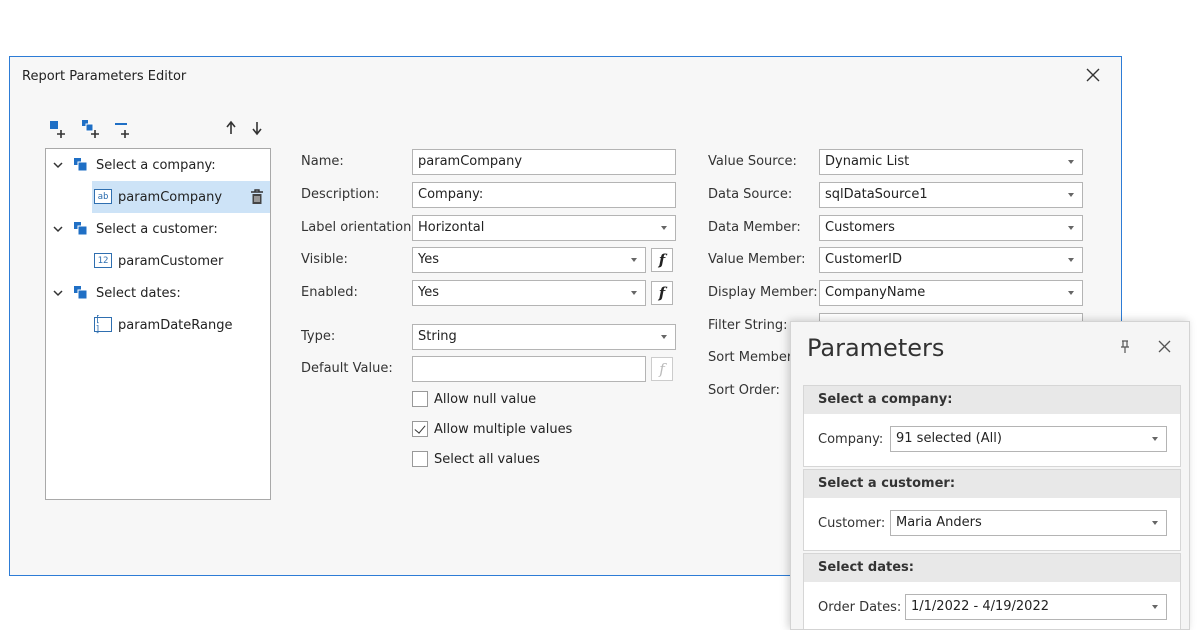 This screenshot has width=1200, height=630. I want to click on group-header: Select a customer:, so click(992, 484).